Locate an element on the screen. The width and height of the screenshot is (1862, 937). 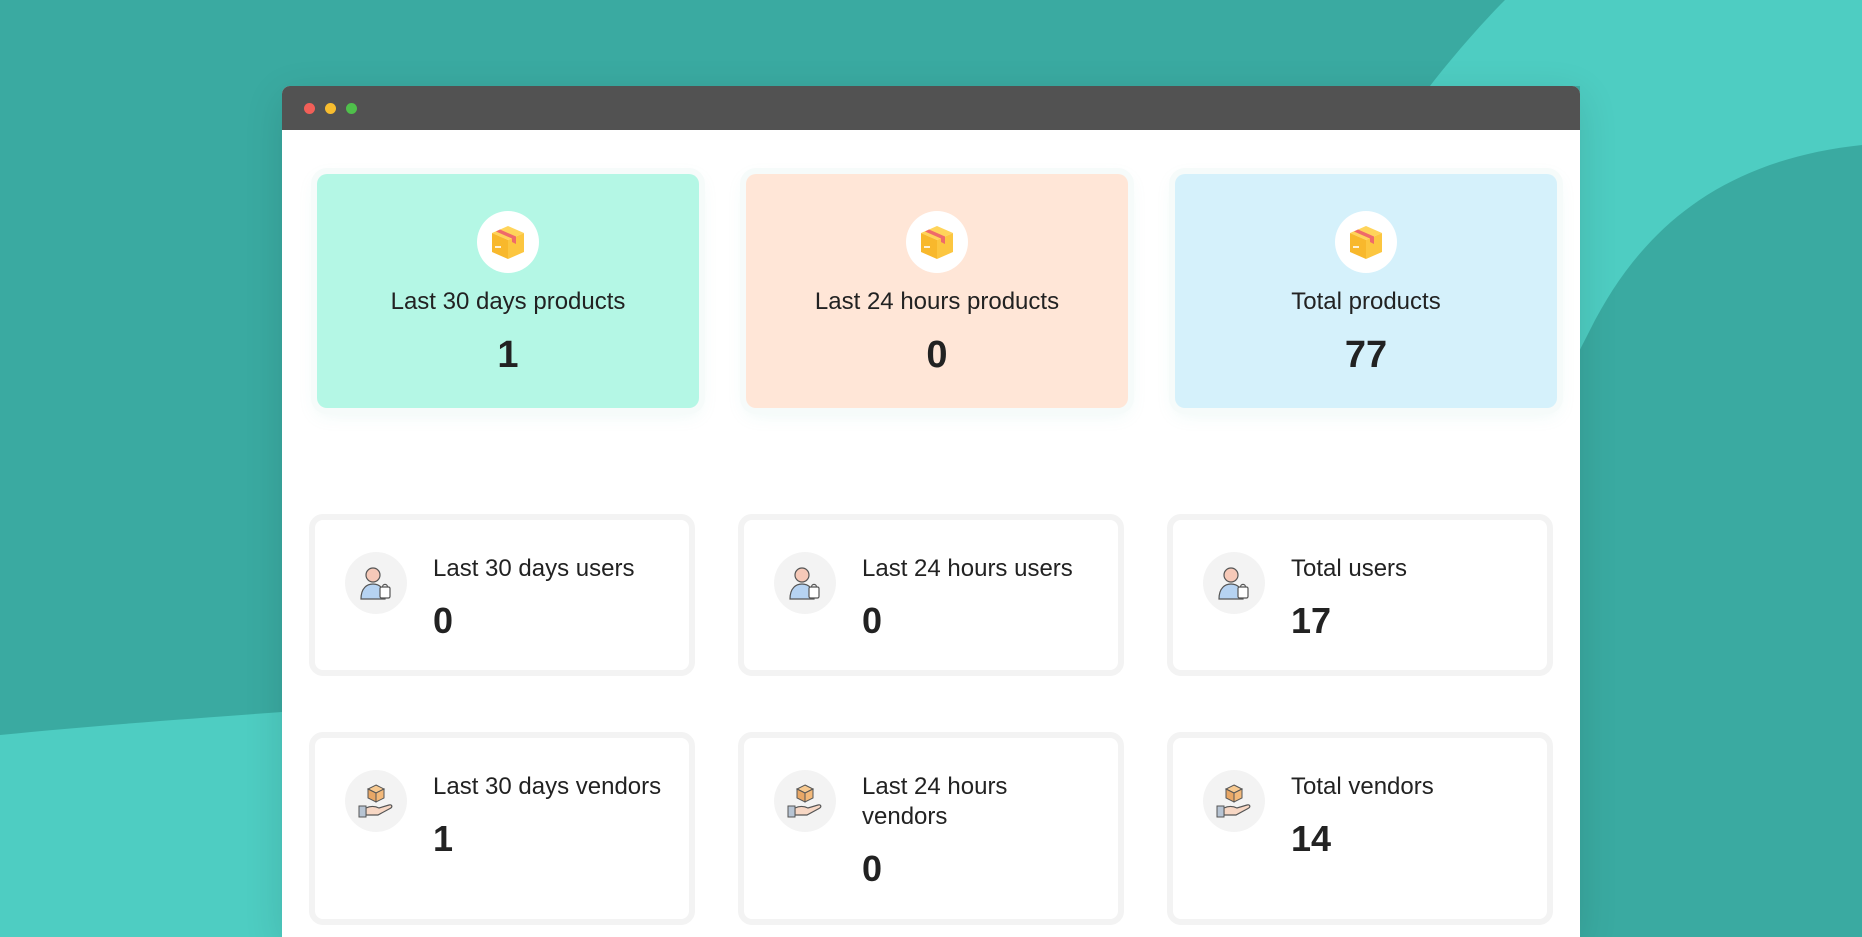
window-titlebar is located at coordinates (931, 108).